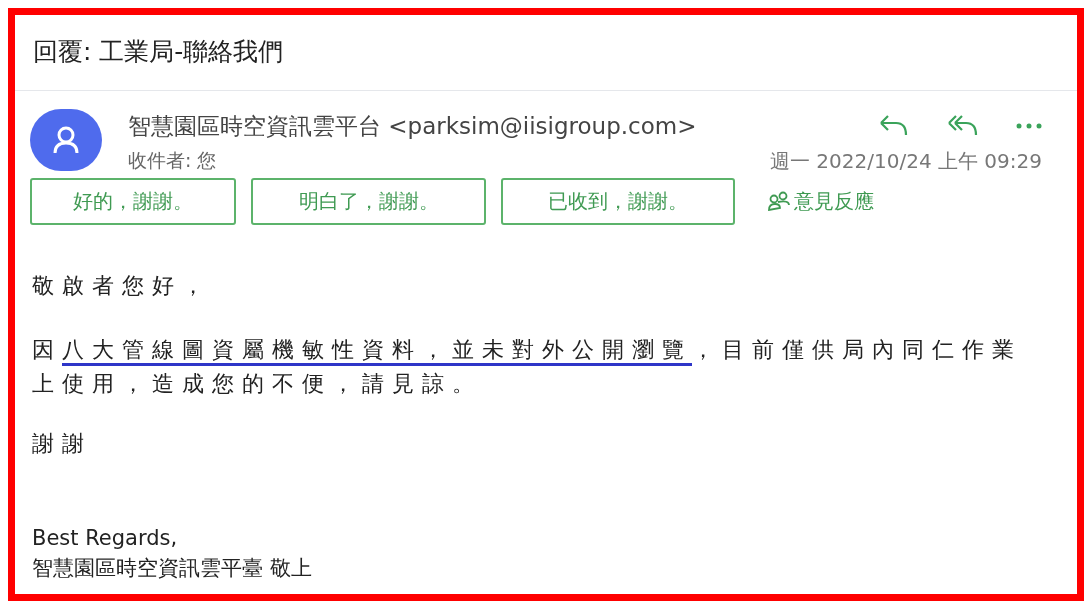  Describe the element at coordinates (105, 538) in the screenshot. I see `signature-line: Best Regards,` at that location.